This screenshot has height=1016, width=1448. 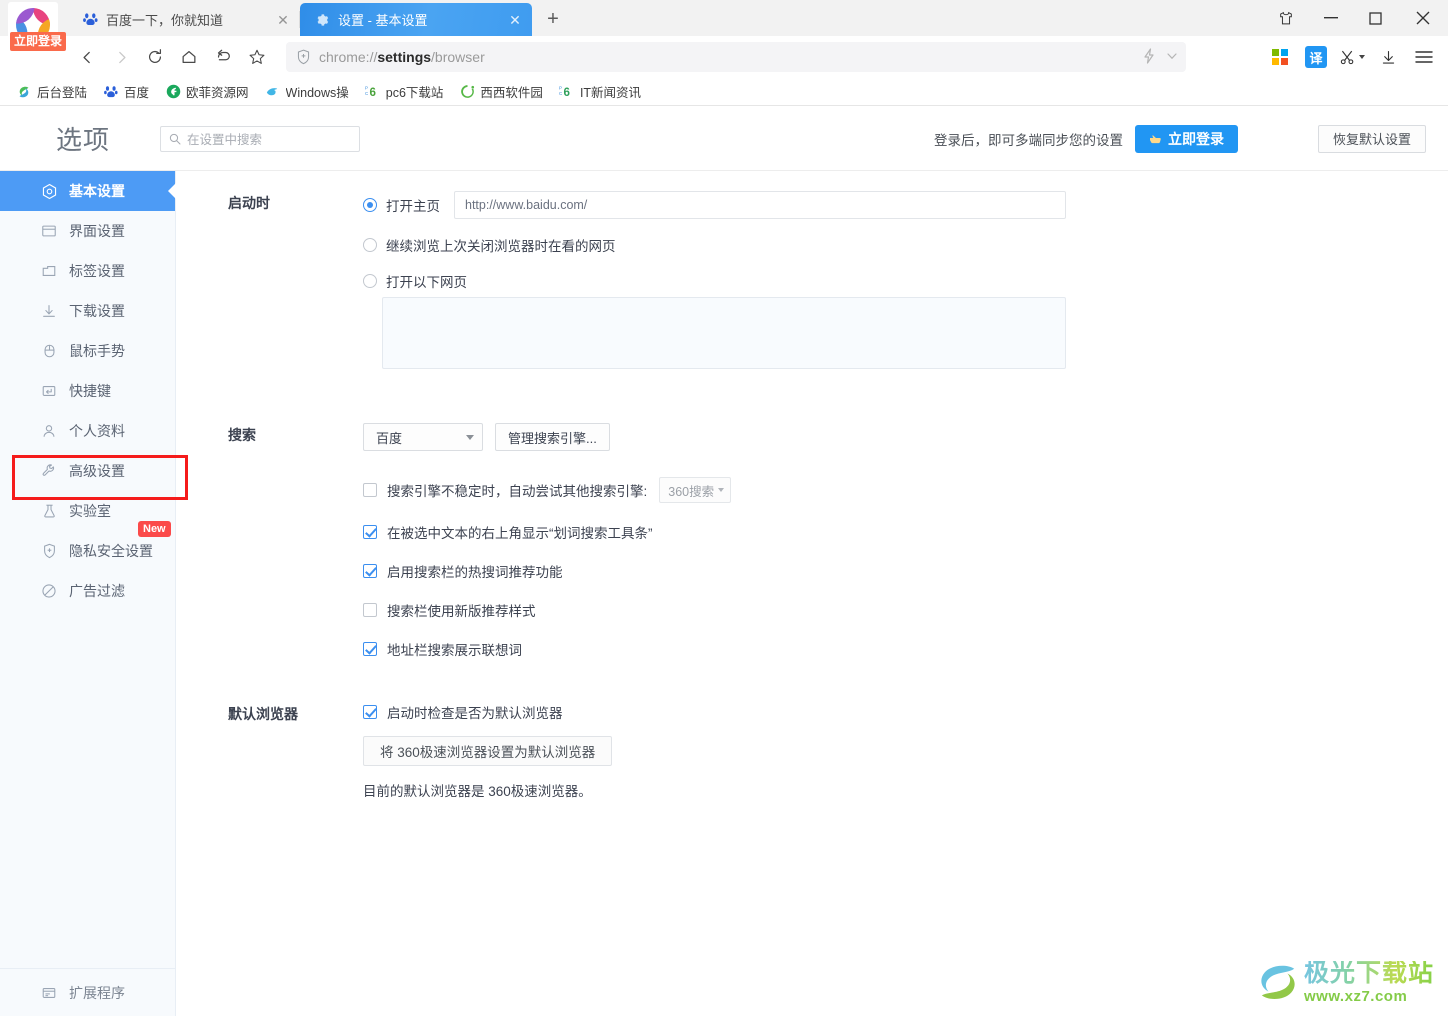 I want to click on fallback-engine-select: 360搜索, so click(x=695, y=490).